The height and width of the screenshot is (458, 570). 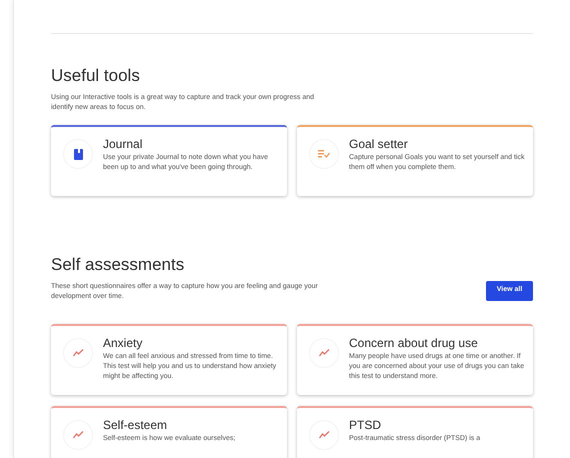 What do you see at coordinates (414, 343) in the screenshot?
I see `card-title: Concern about drug use` at bounding box center [414, 343].